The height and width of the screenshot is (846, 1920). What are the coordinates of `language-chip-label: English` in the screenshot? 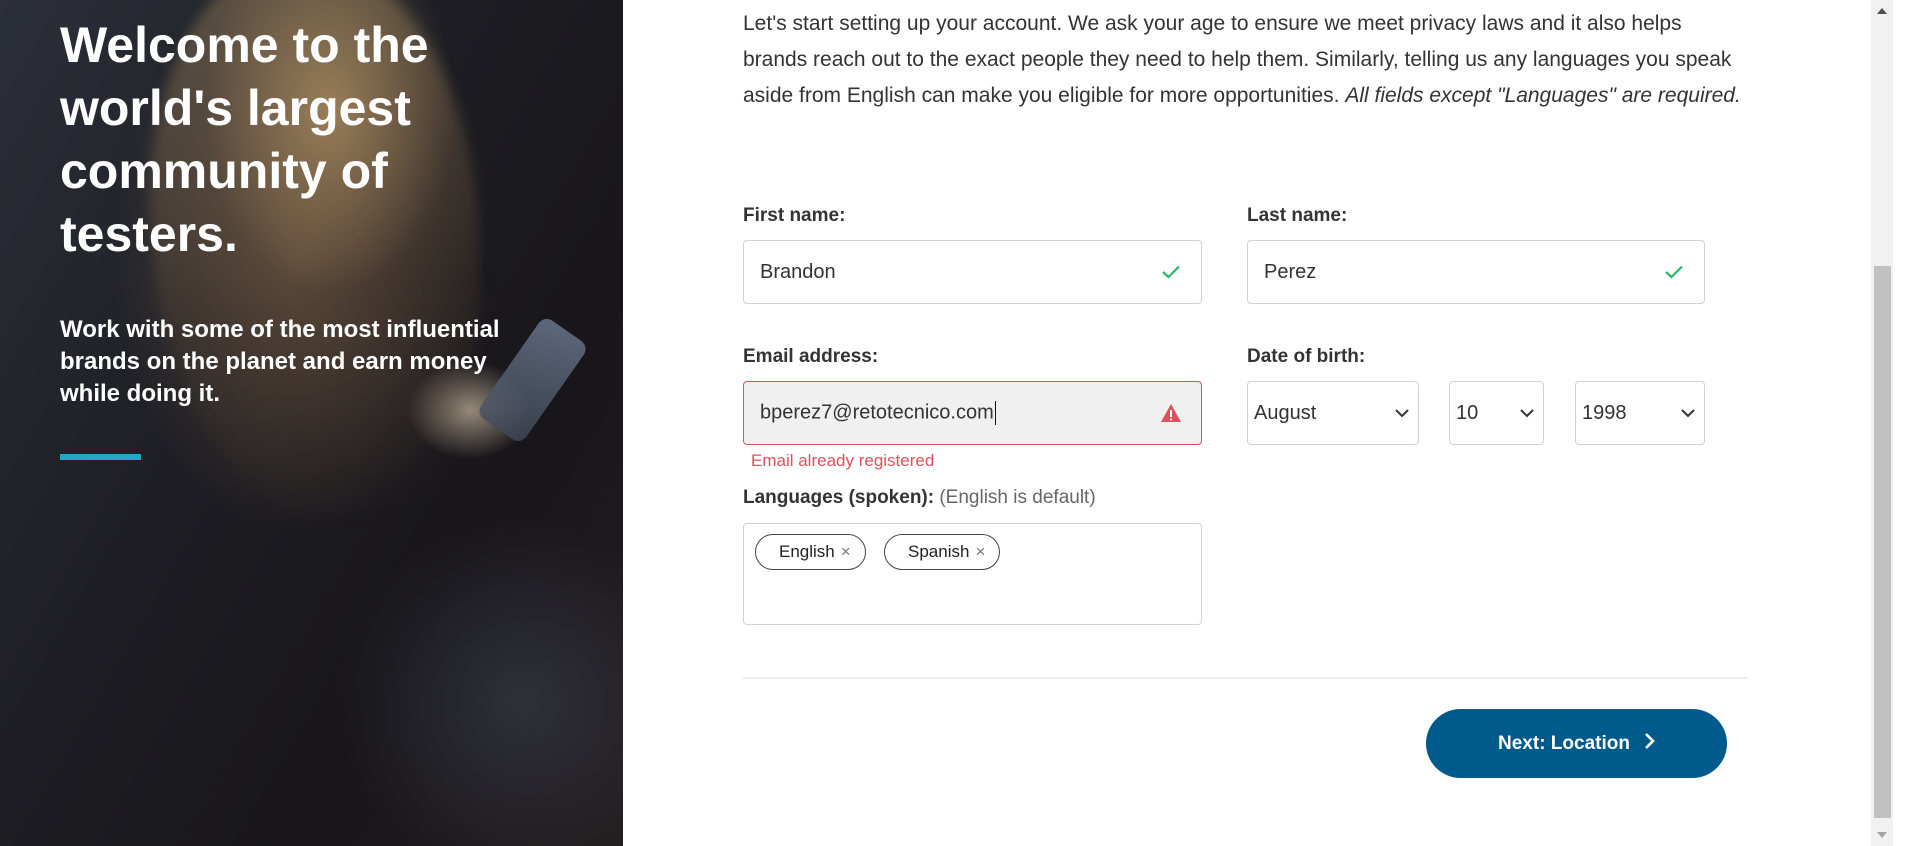 It's located at (807, 551).